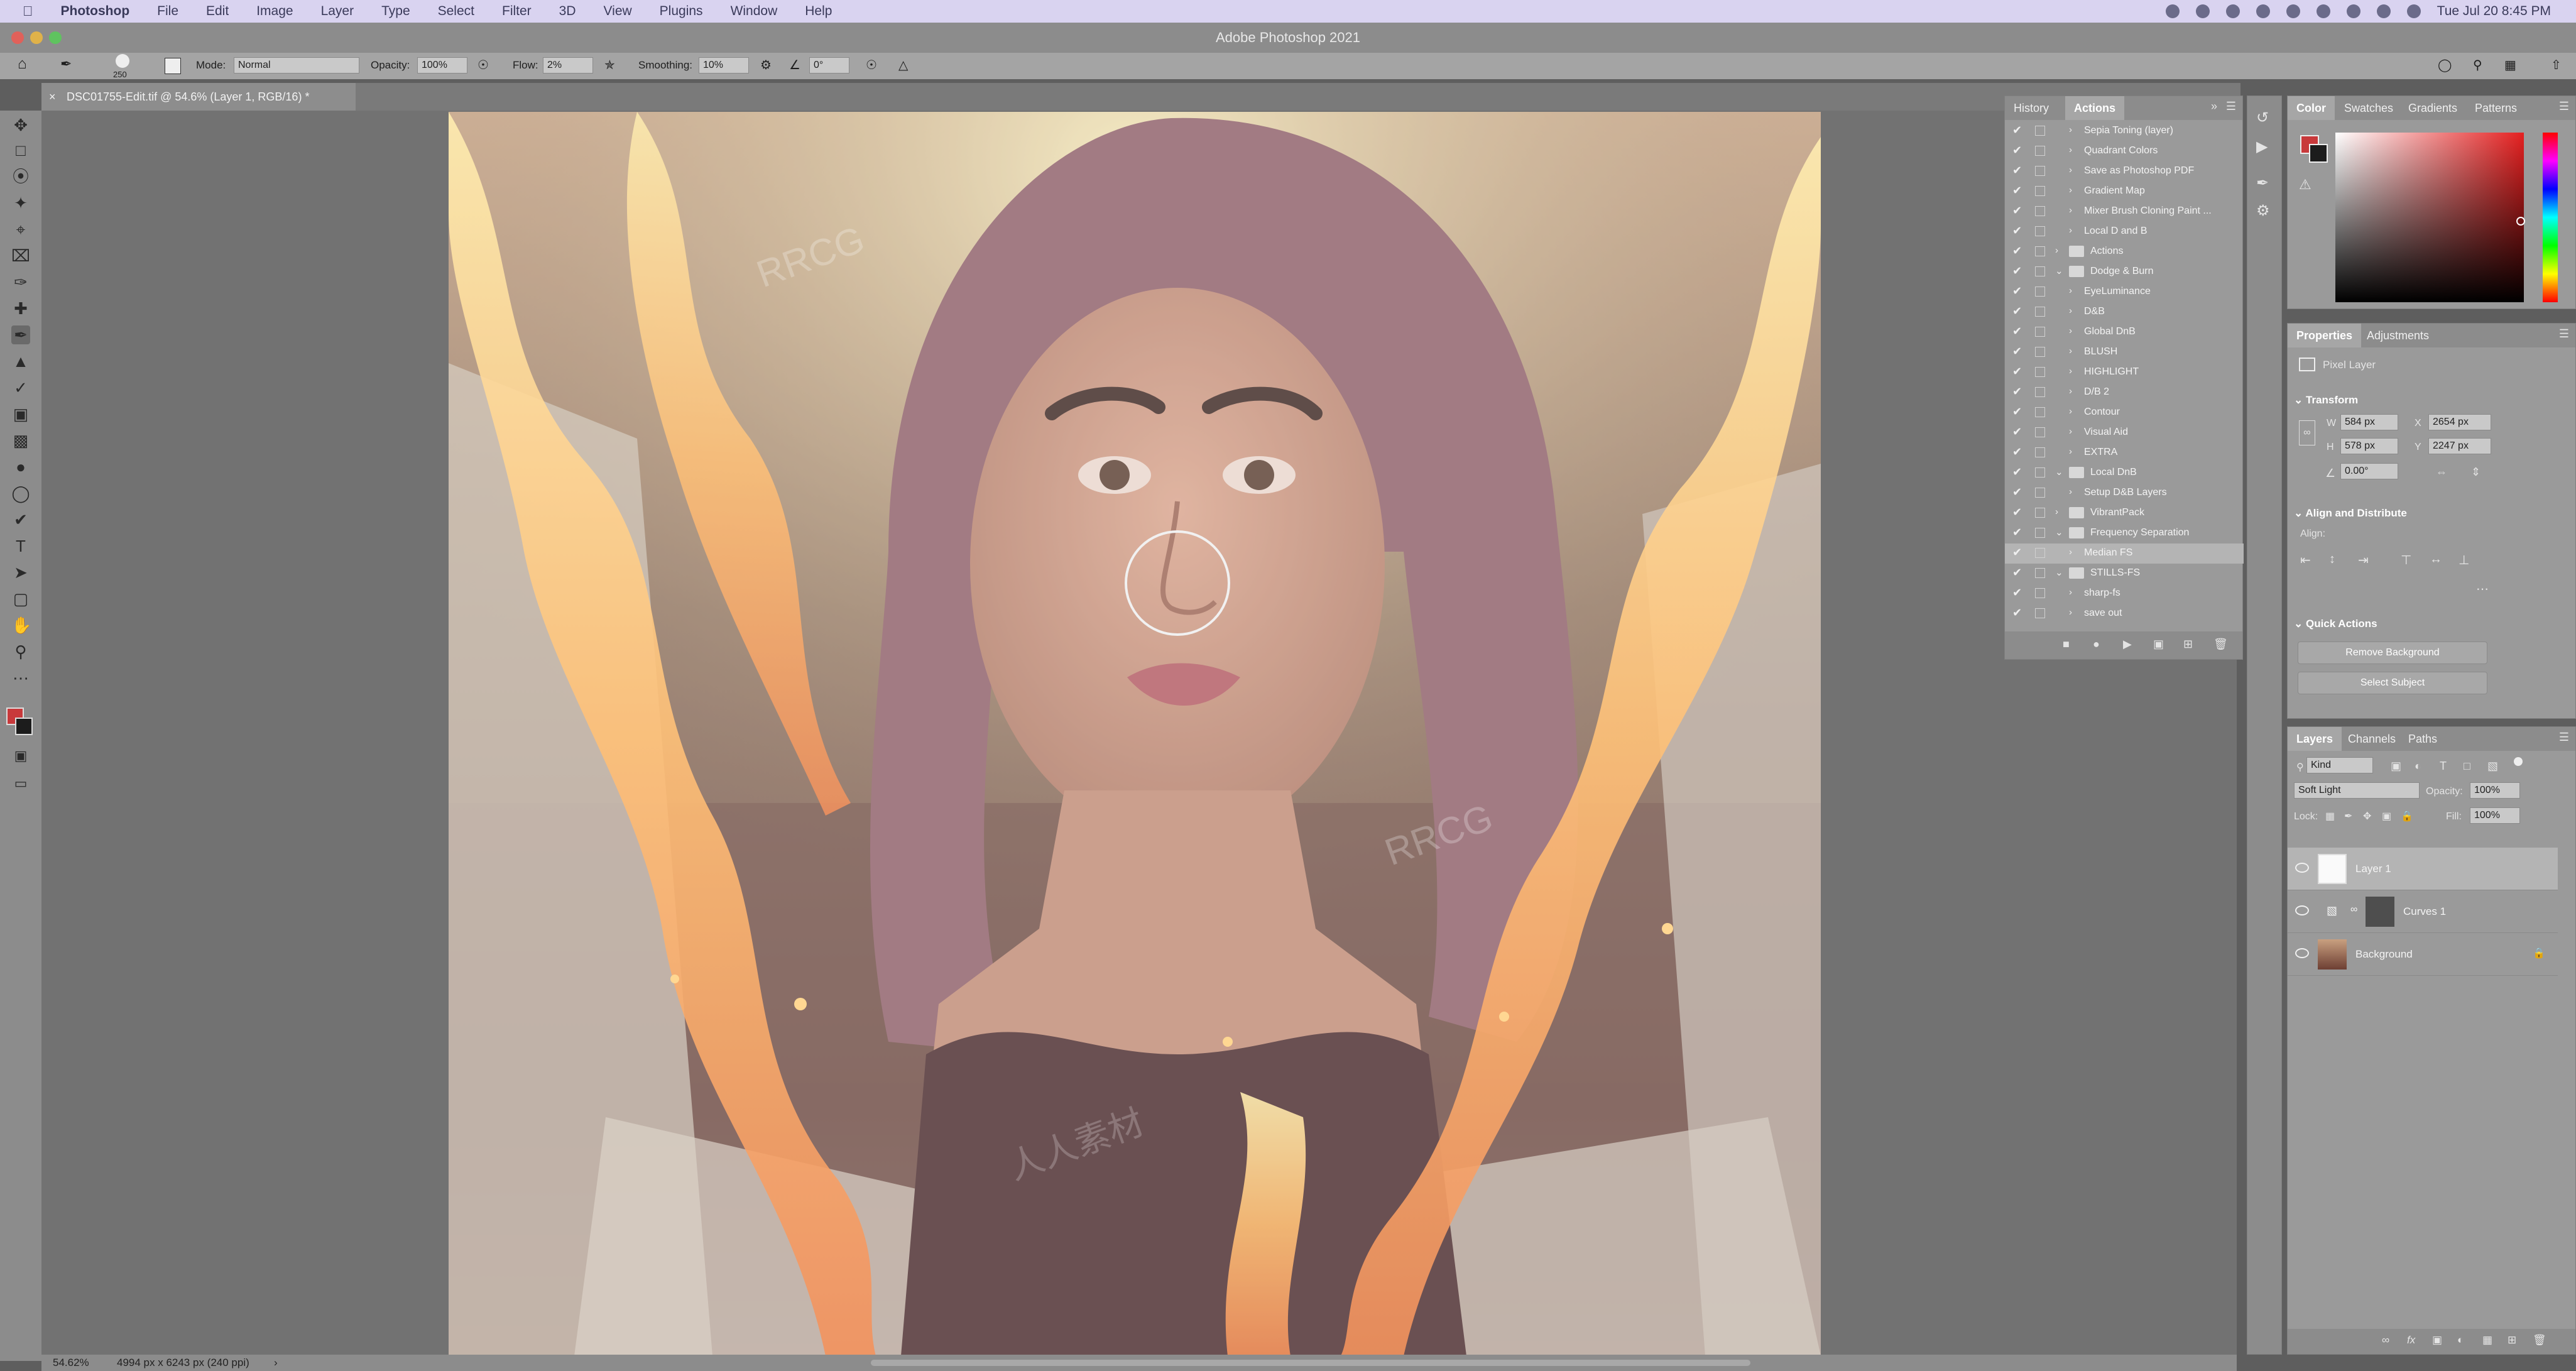 The image size is (2576, 1371). I want to click on expand-chevron-down-icon: ⌄, so click(2059, 532).